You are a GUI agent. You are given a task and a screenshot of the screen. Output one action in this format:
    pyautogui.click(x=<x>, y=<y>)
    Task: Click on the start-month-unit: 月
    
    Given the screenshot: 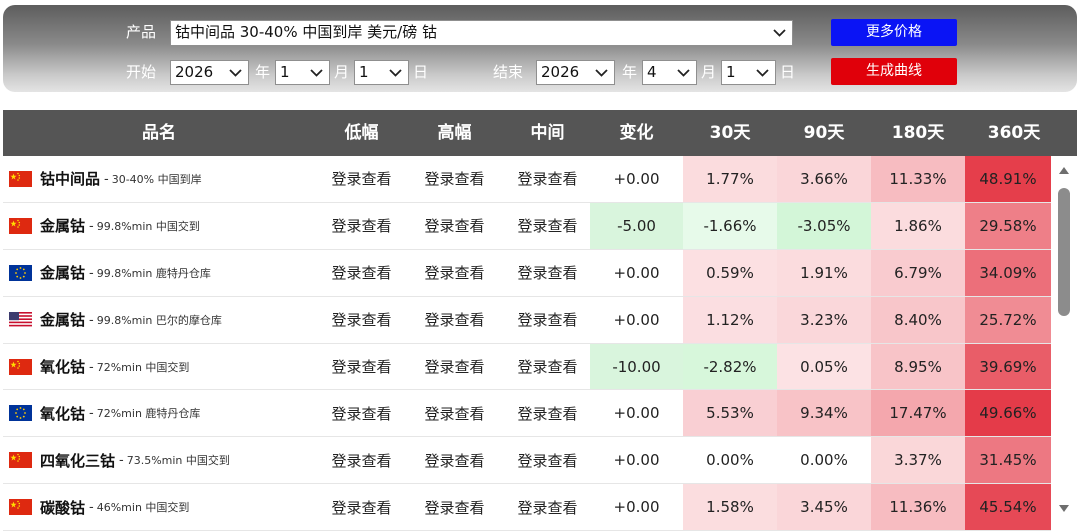 What is the action you would take?
    pyautogui.click(x=342, y=72)
    